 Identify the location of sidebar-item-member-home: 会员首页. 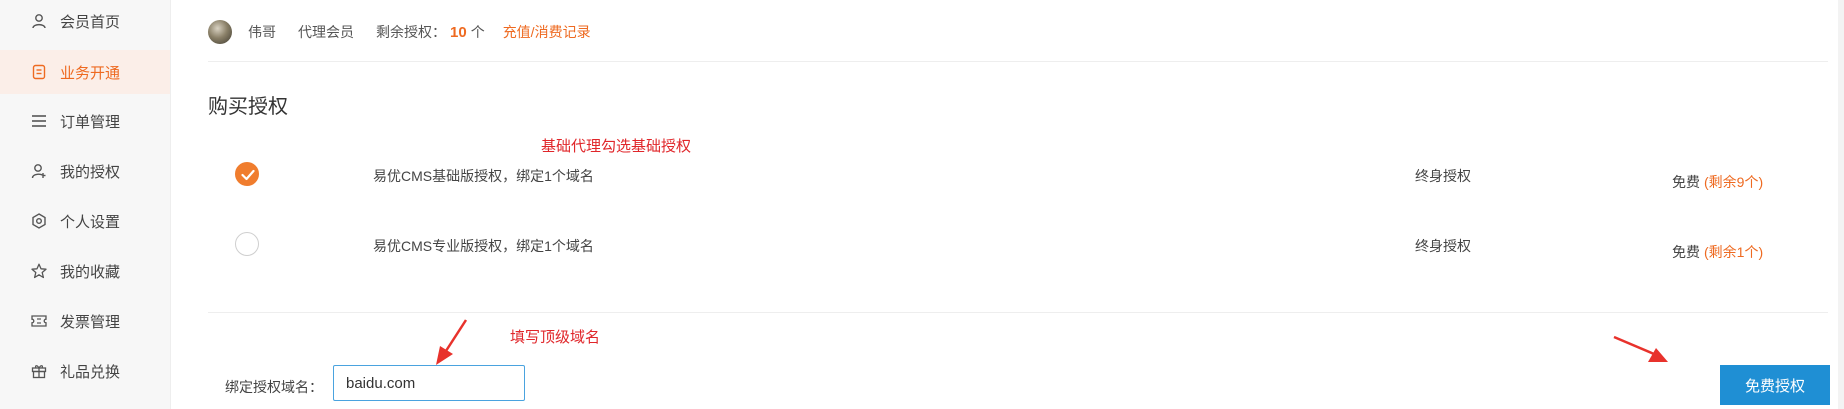
(85, 21).